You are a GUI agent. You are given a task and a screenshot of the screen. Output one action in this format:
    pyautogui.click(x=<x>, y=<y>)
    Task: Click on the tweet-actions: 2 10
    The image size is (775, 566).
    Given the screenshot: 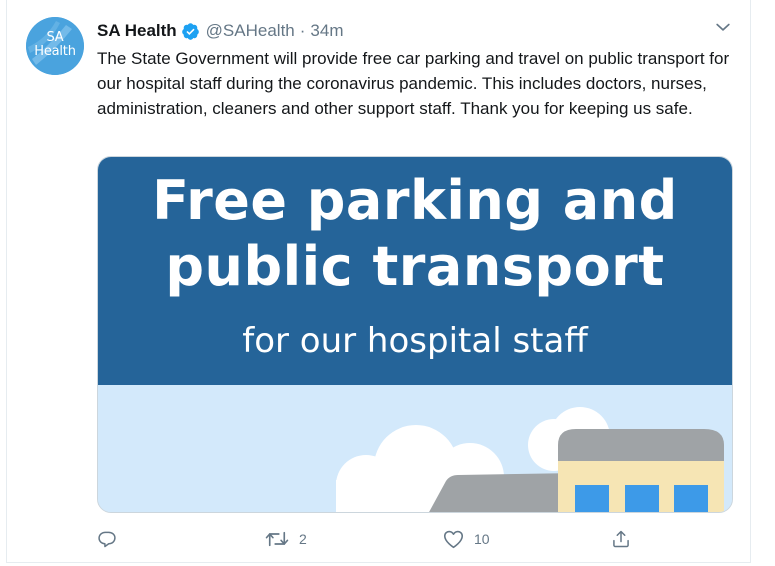 What is the action you would take?
    pyautogui.click(x=367, y=539)
    